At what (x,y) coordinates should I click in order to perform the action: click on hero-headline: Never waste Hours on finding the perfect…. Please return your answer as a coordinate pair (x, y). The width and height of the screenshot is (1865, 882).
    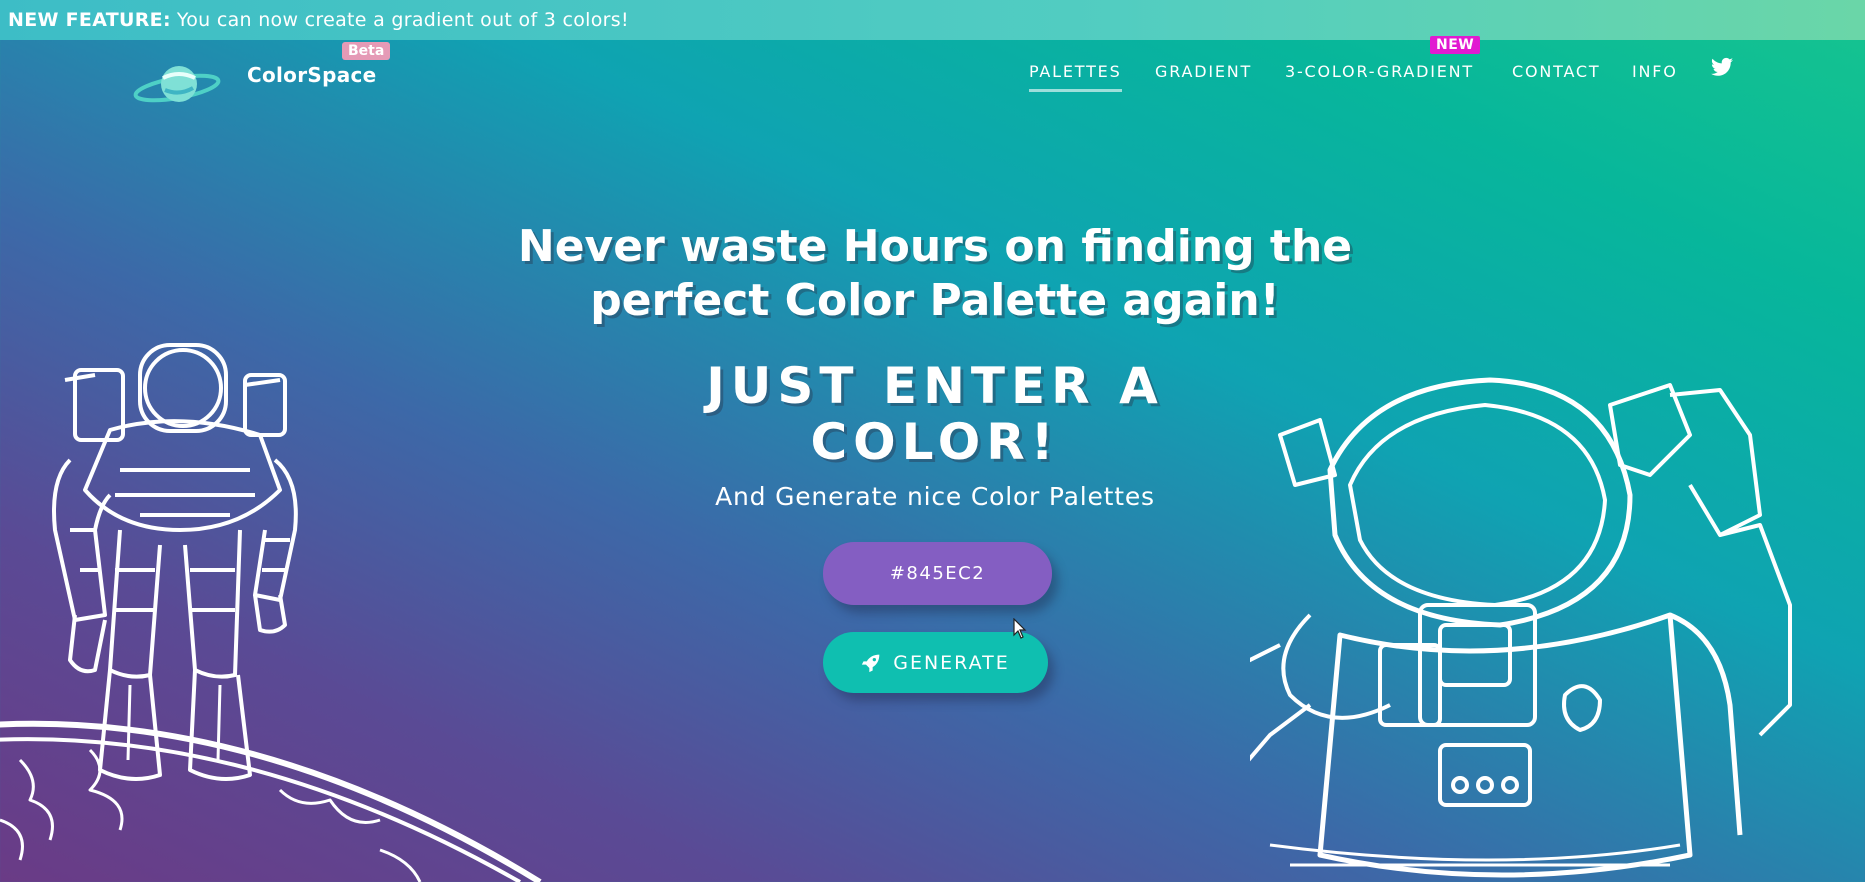
    Looking at the image, I should click on (932, 274).